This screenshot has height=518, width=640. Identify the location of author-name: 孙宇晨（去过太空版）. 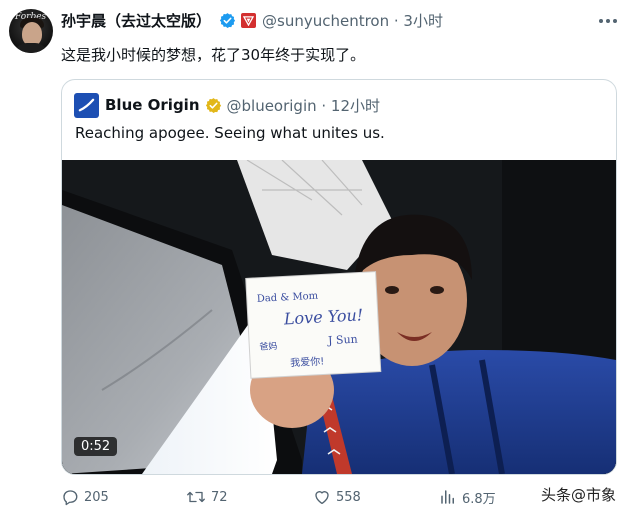
(136, 20).